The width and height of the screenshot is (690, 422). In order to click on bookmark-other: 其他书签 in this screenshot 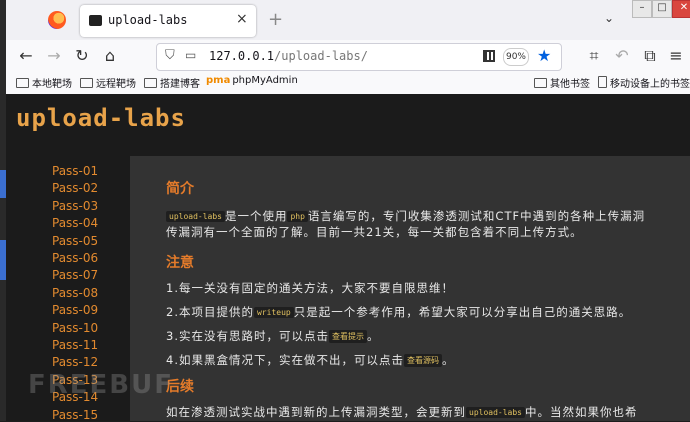, I will do `click(562, 82)`.